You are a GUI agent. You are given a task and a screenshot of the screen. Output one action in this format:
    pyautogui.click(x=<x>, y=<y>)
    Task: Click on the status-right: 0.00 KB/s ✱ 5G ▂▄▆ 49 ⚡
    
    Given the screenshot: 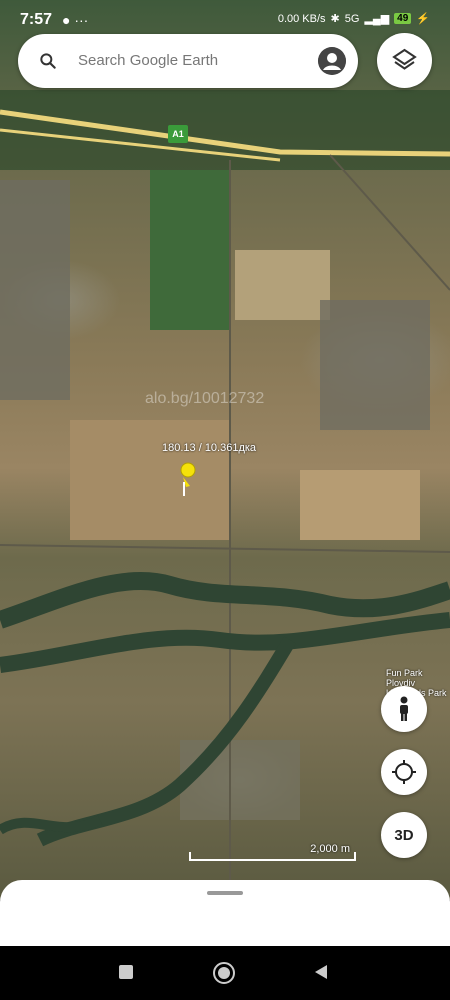 What is the action you would take?
    pyautogui.click(x=353, y=19)
    